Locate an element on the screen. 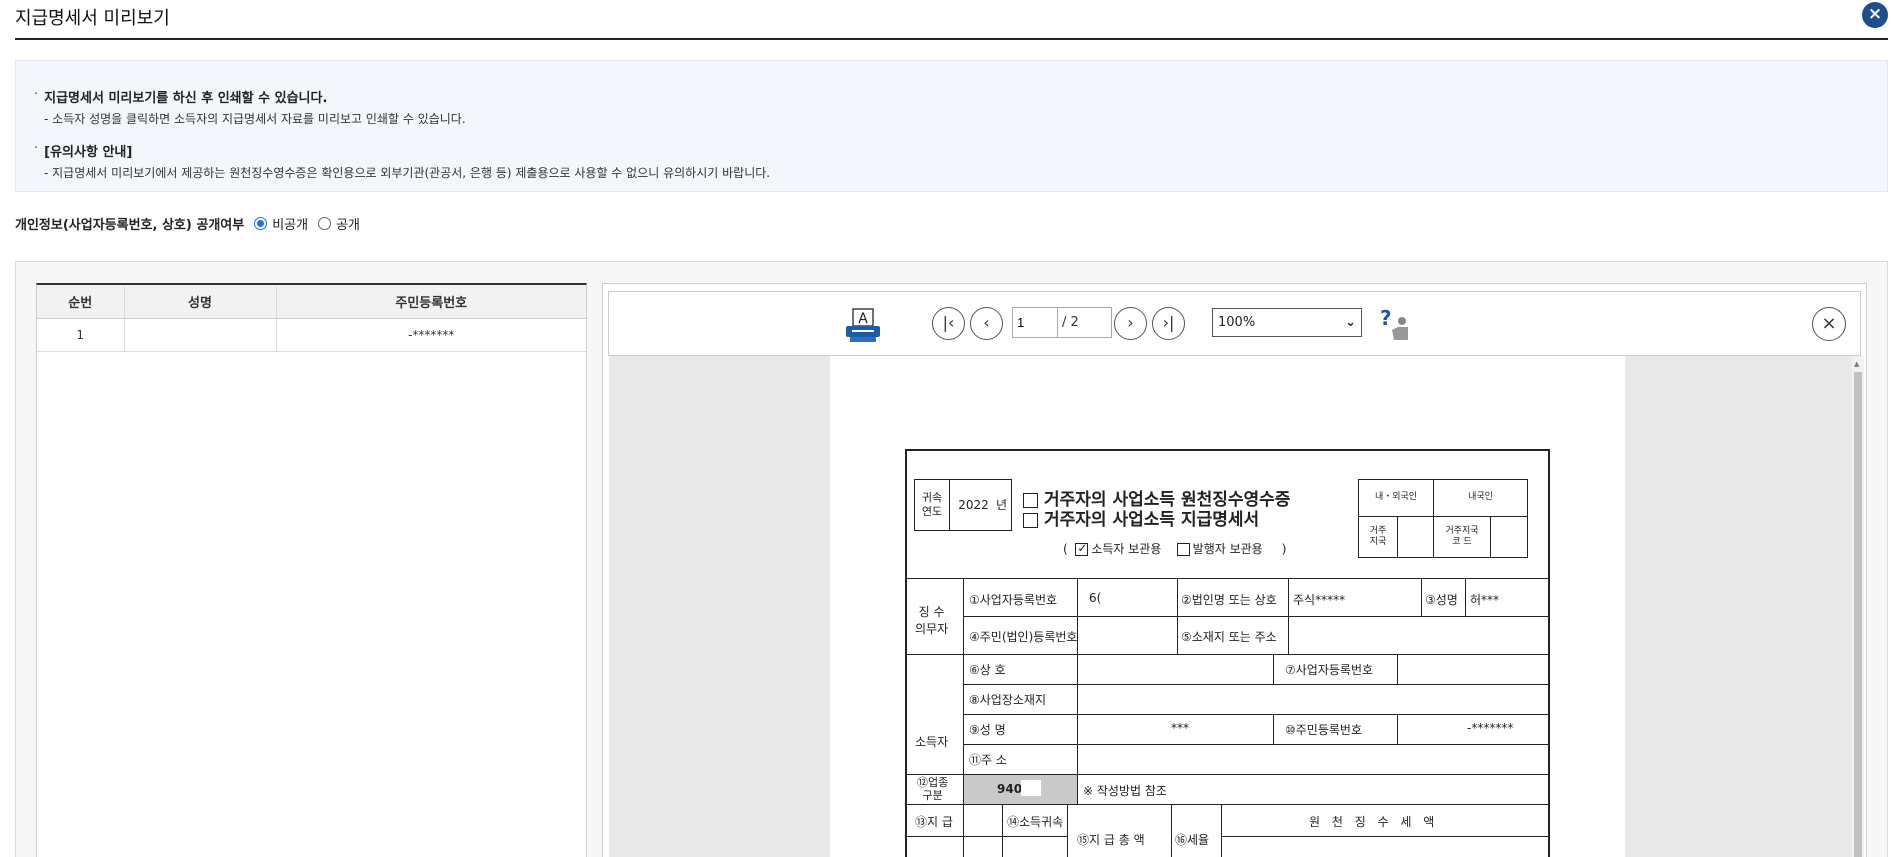  biz-no-value: 6( is located at coordinates (1095, 598).